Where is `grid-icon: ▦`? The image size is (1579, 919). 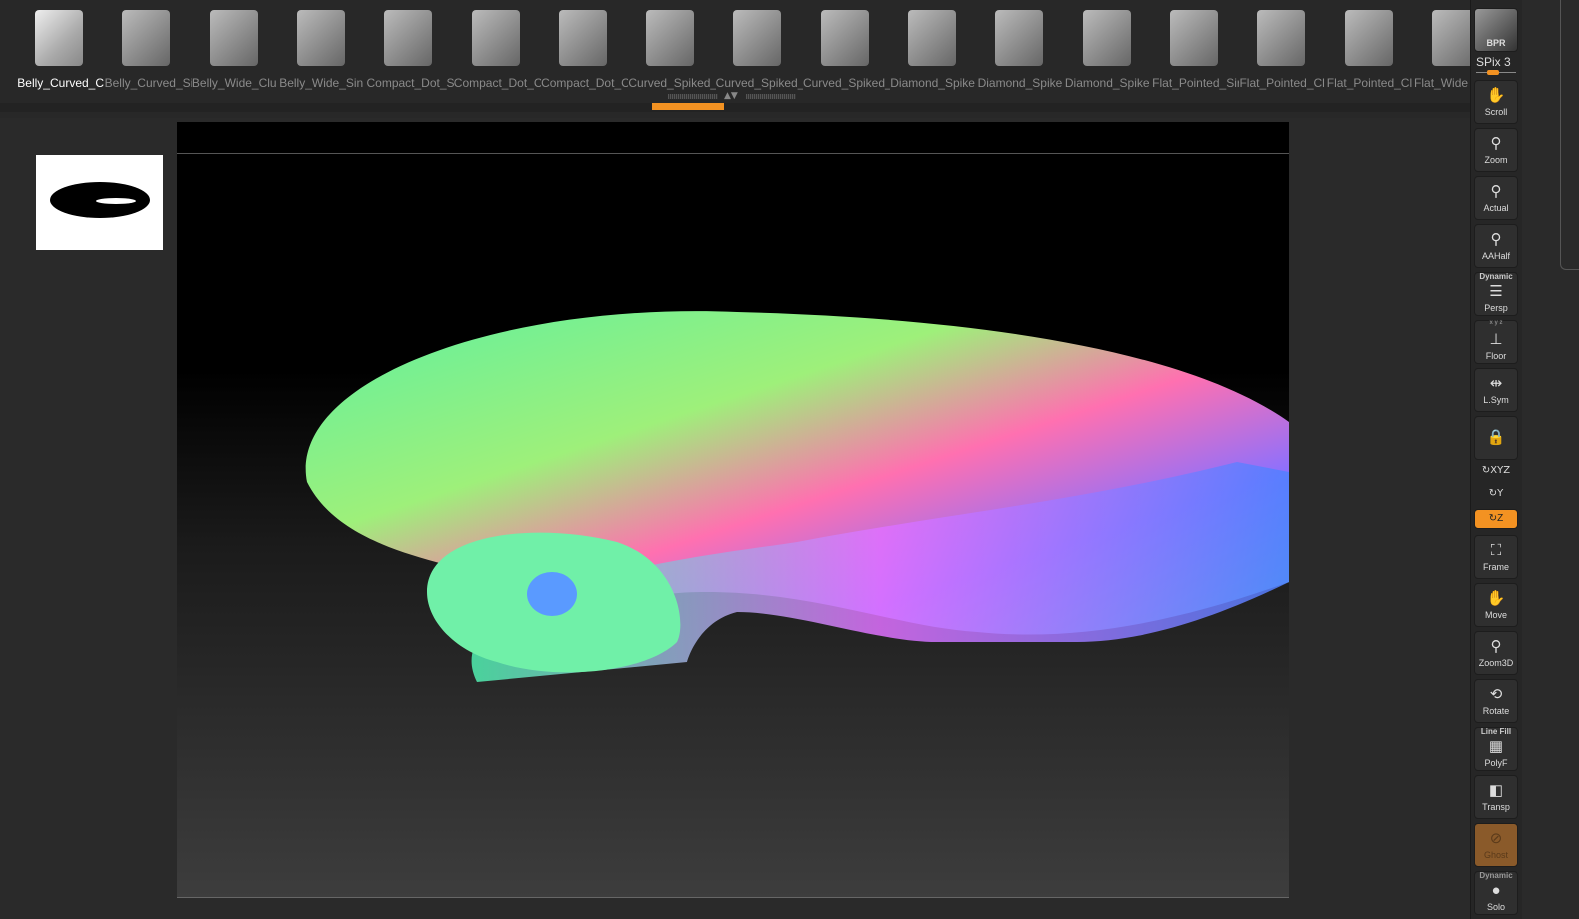 grid-icon: ▦ is located at coordinates (1496, 746).